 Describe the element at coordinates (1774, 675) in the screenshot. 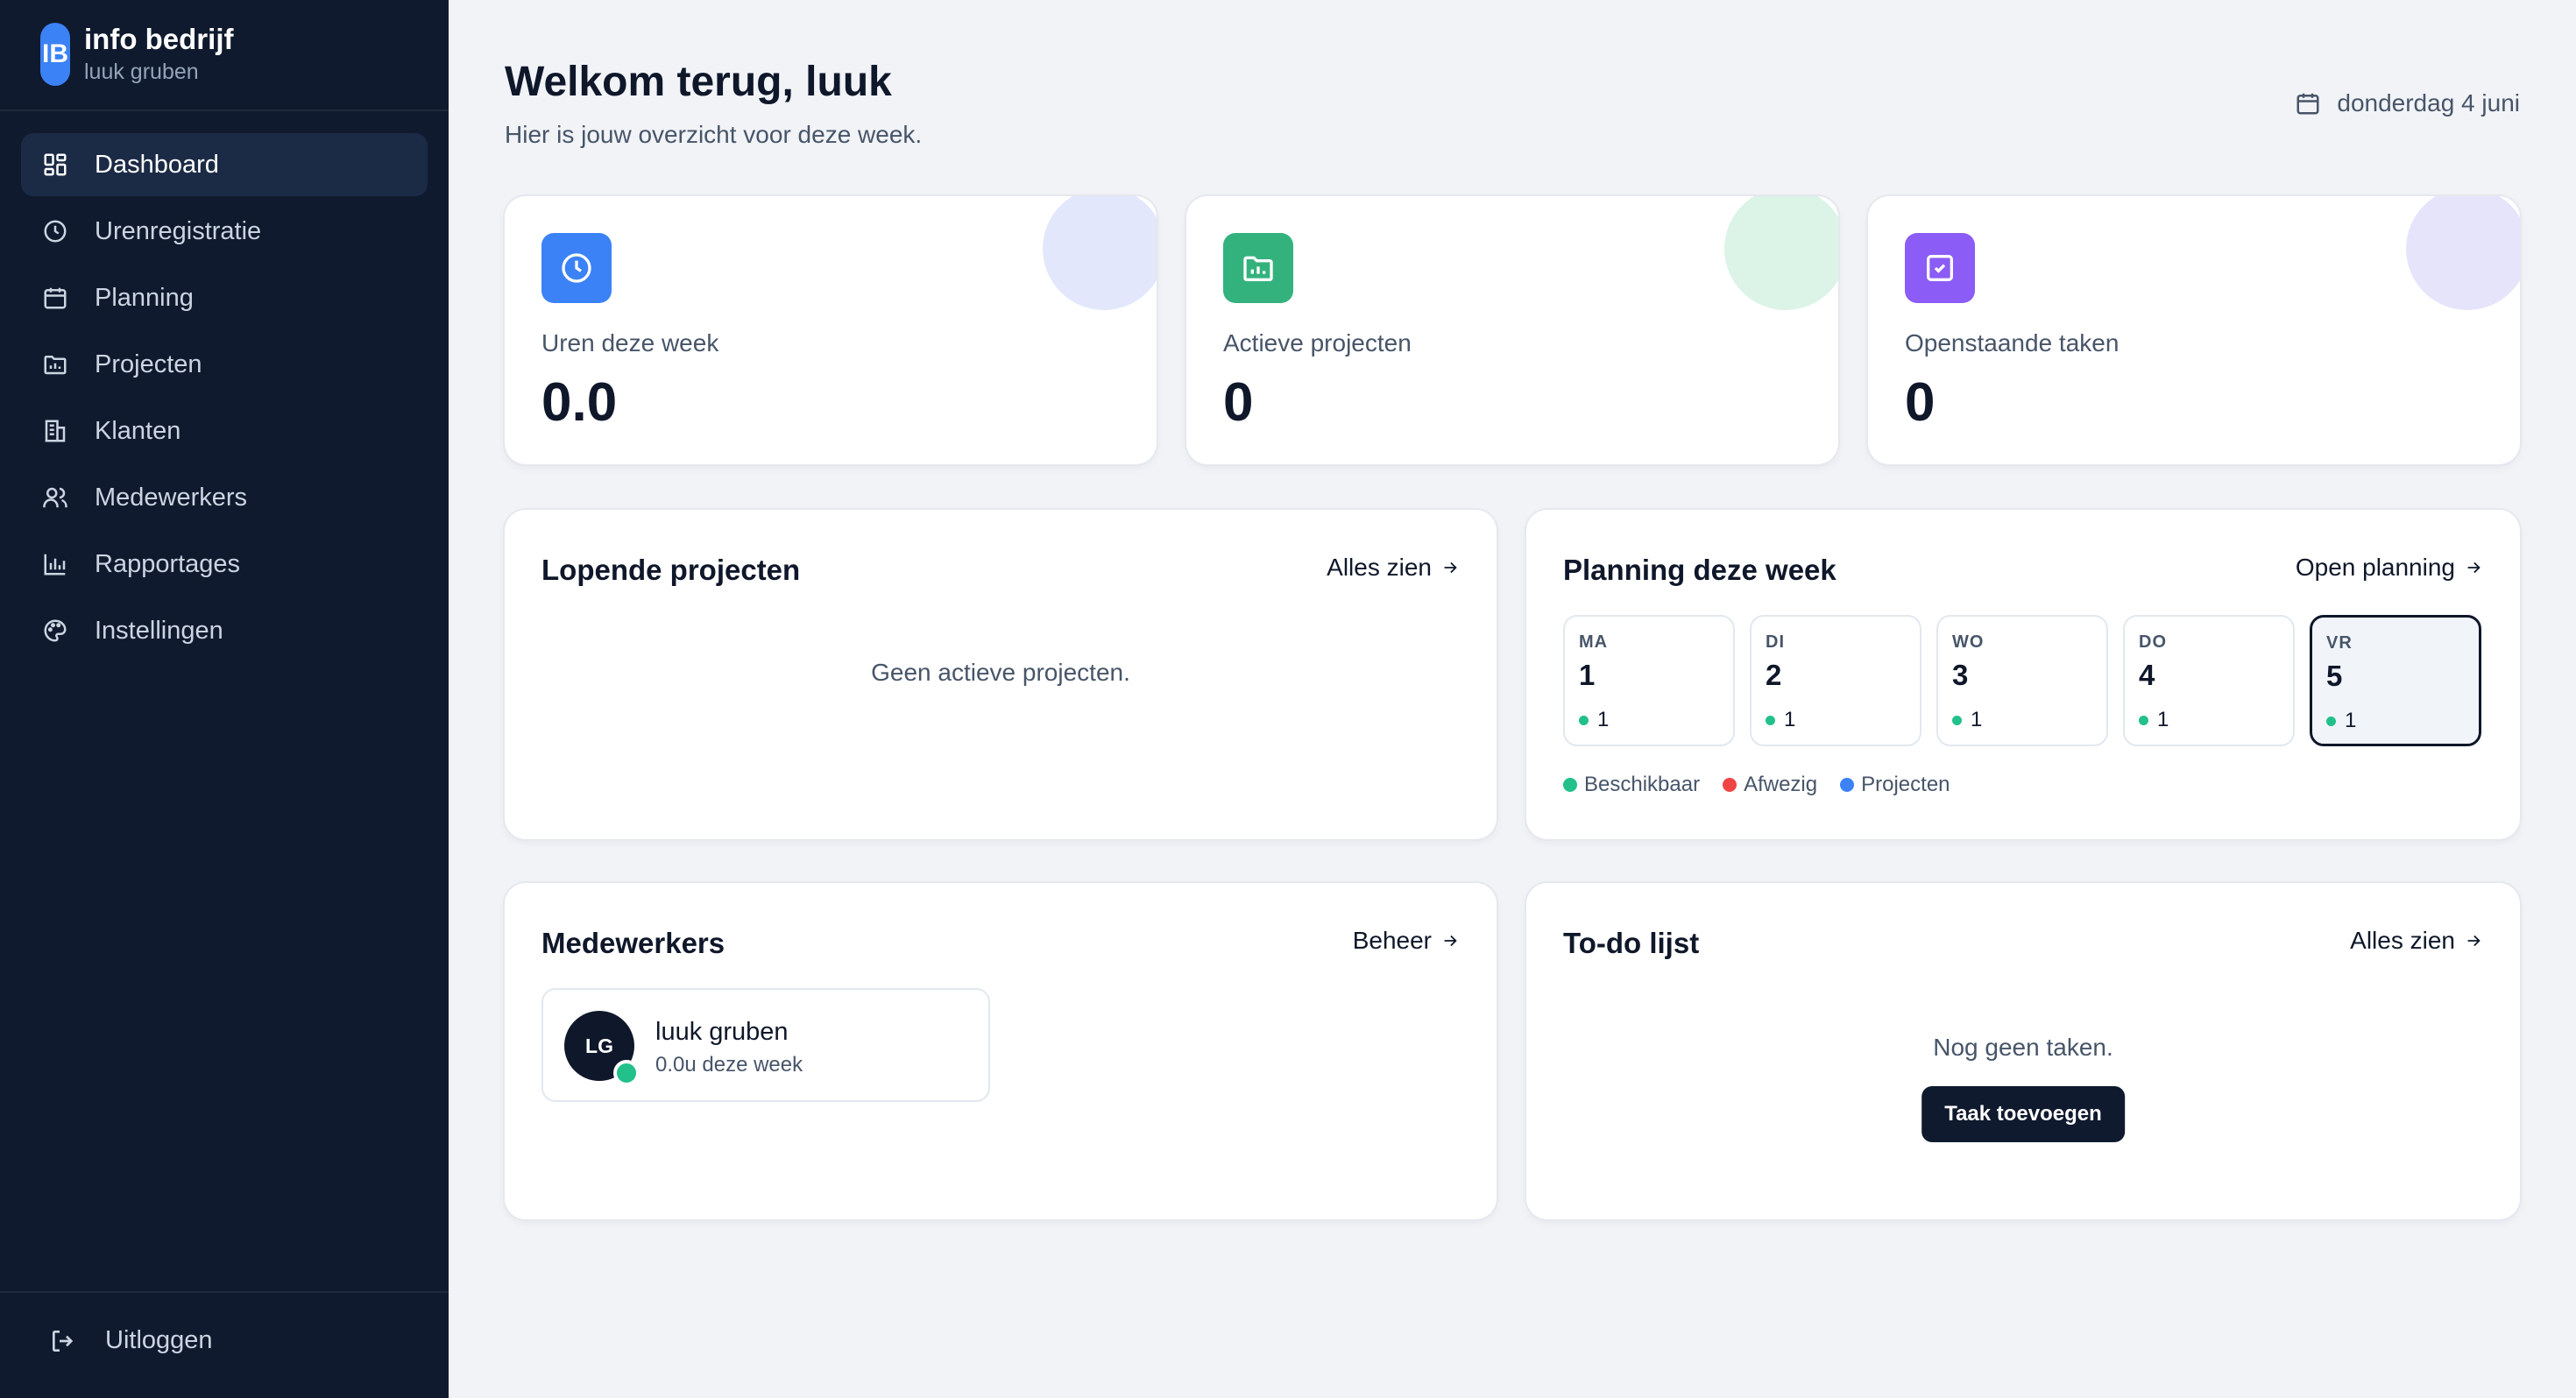

I see `day-date: 2` at that location.